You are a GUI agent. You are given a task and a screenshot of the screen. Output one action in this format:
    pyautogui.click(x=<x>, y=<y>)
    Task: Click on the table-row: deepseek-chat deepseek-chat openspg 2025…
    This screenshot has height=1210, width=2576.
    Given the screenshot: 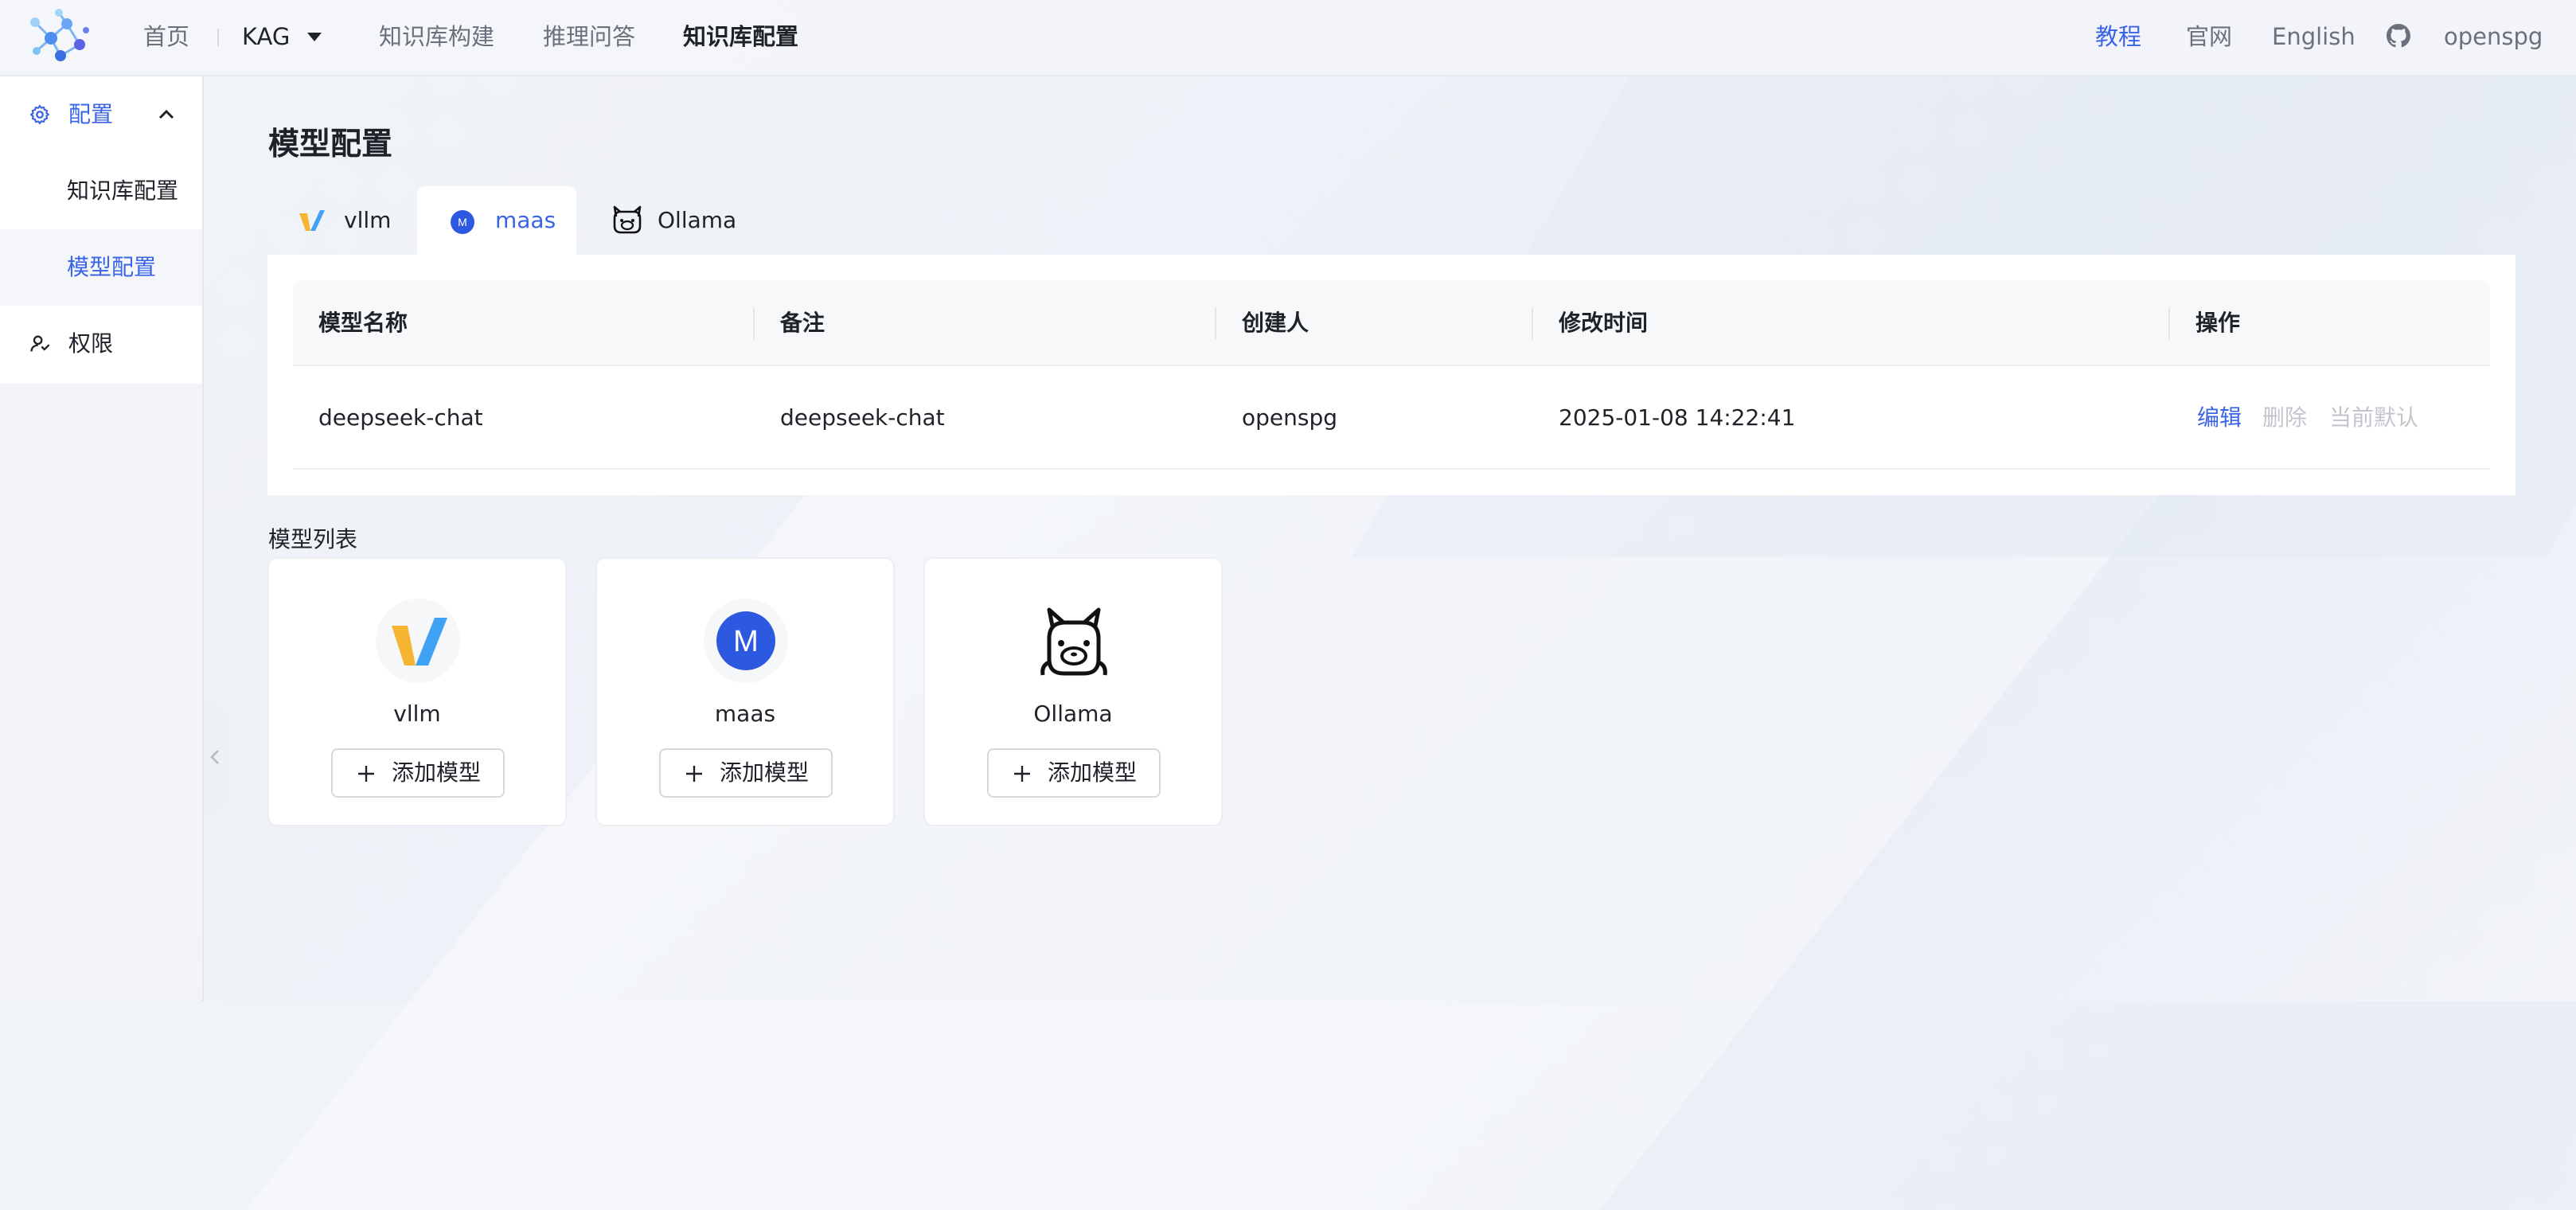 What is the action you would take?
    pyautogui.click(x=1391, y=418)
    